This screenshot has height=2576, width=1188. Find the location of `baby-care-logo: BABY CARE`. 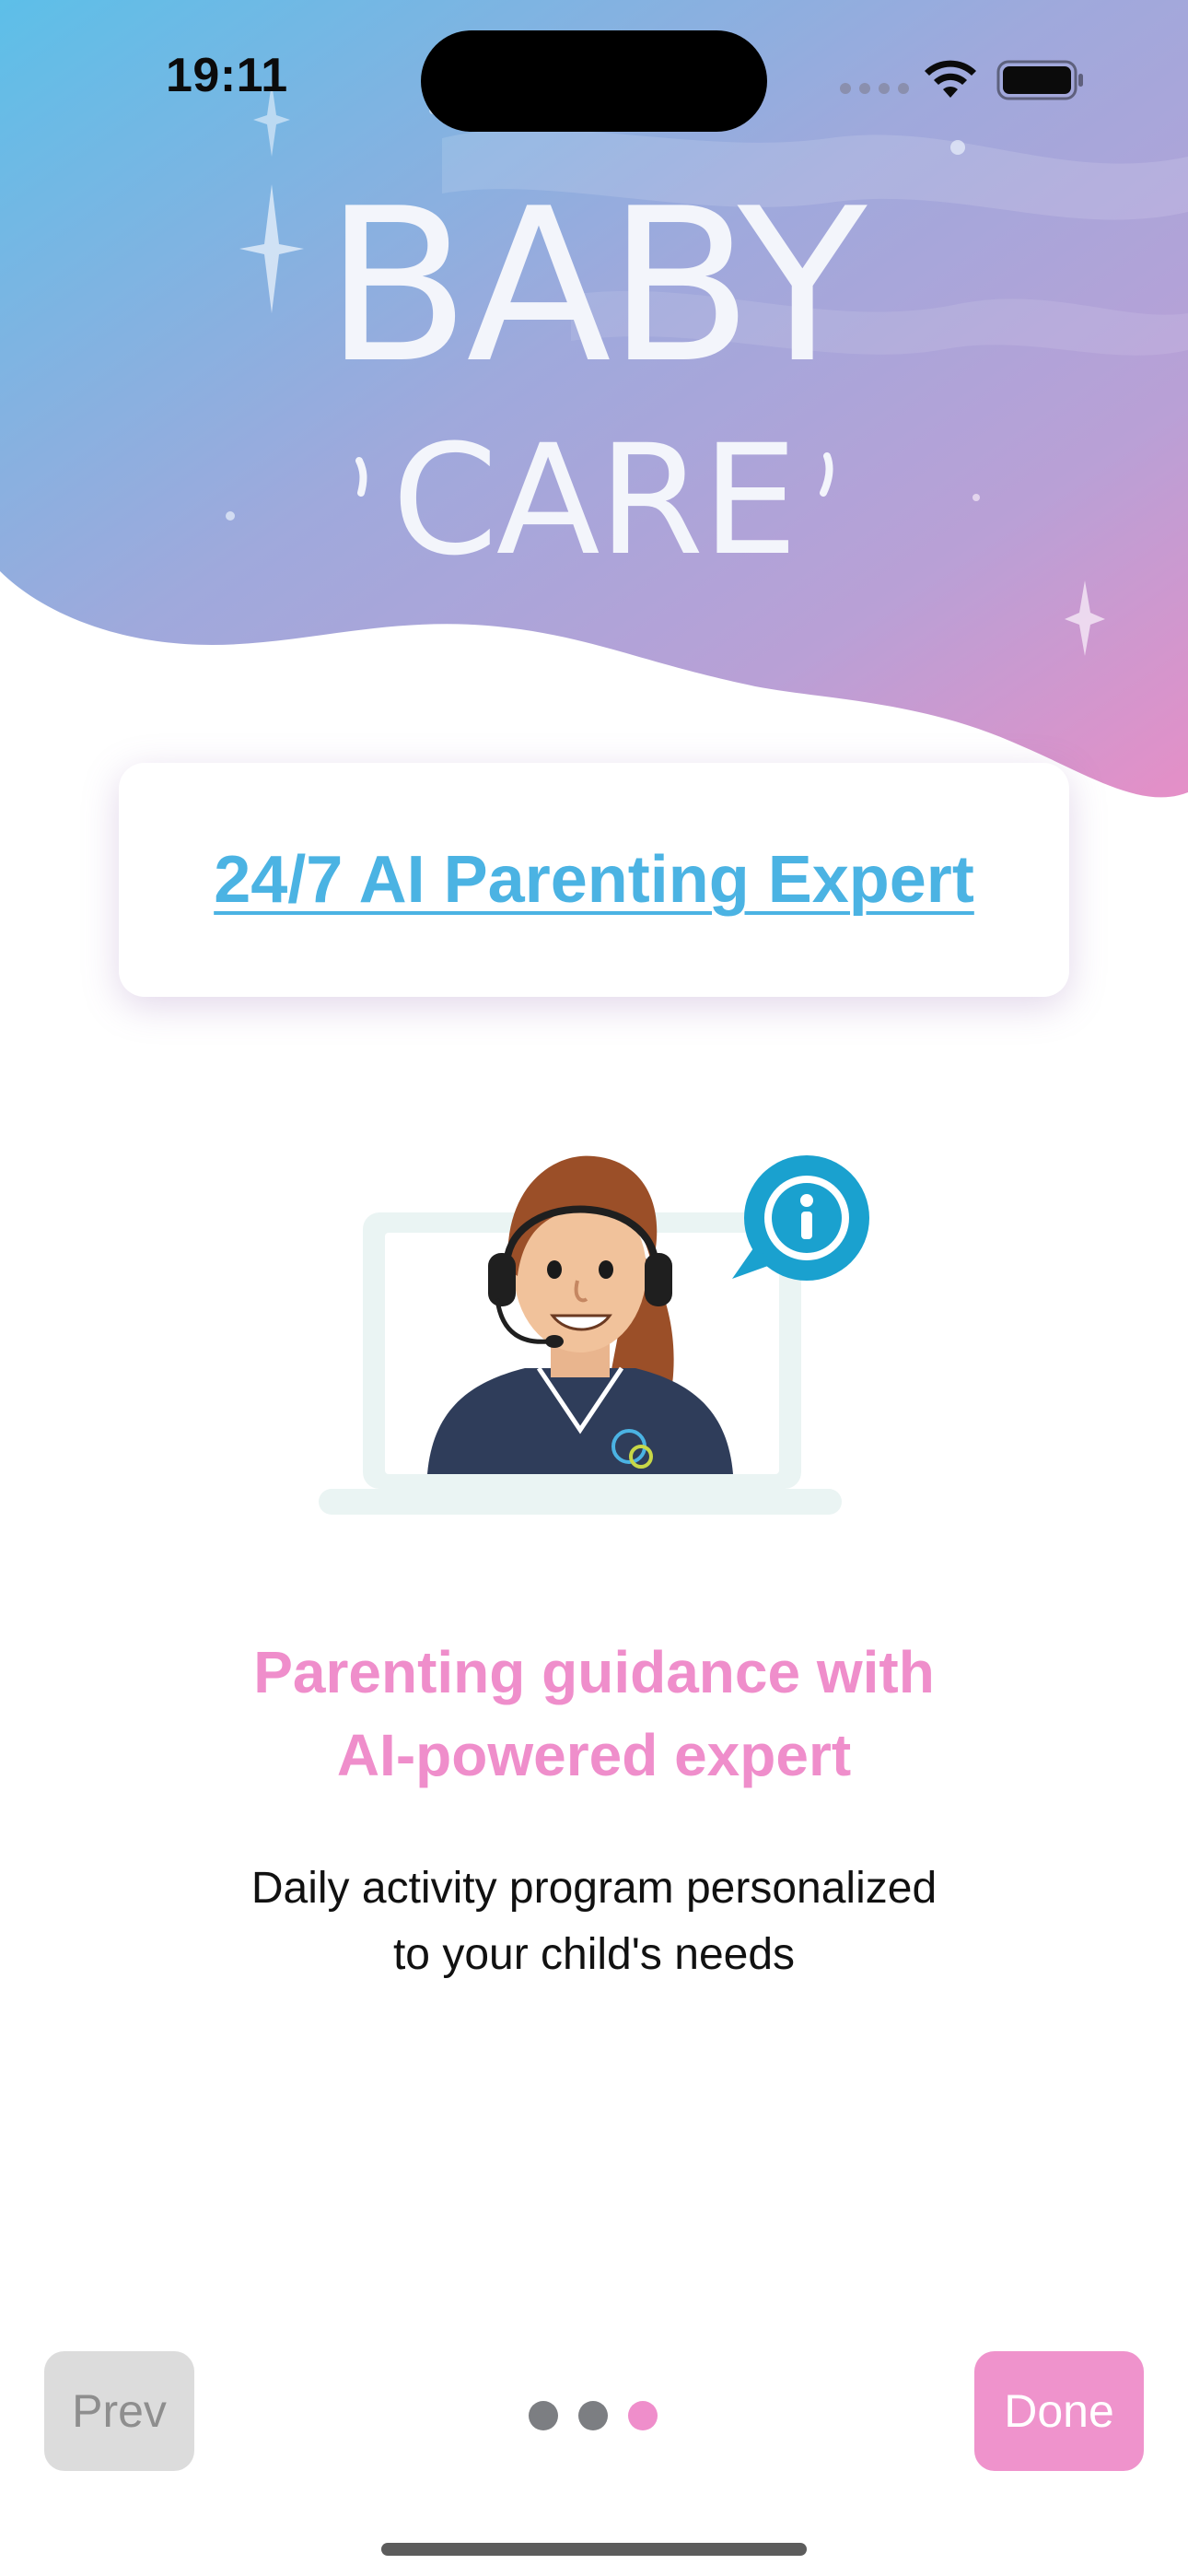

baby-care-logo: BABY CARE is located at coordinates (598, 376).